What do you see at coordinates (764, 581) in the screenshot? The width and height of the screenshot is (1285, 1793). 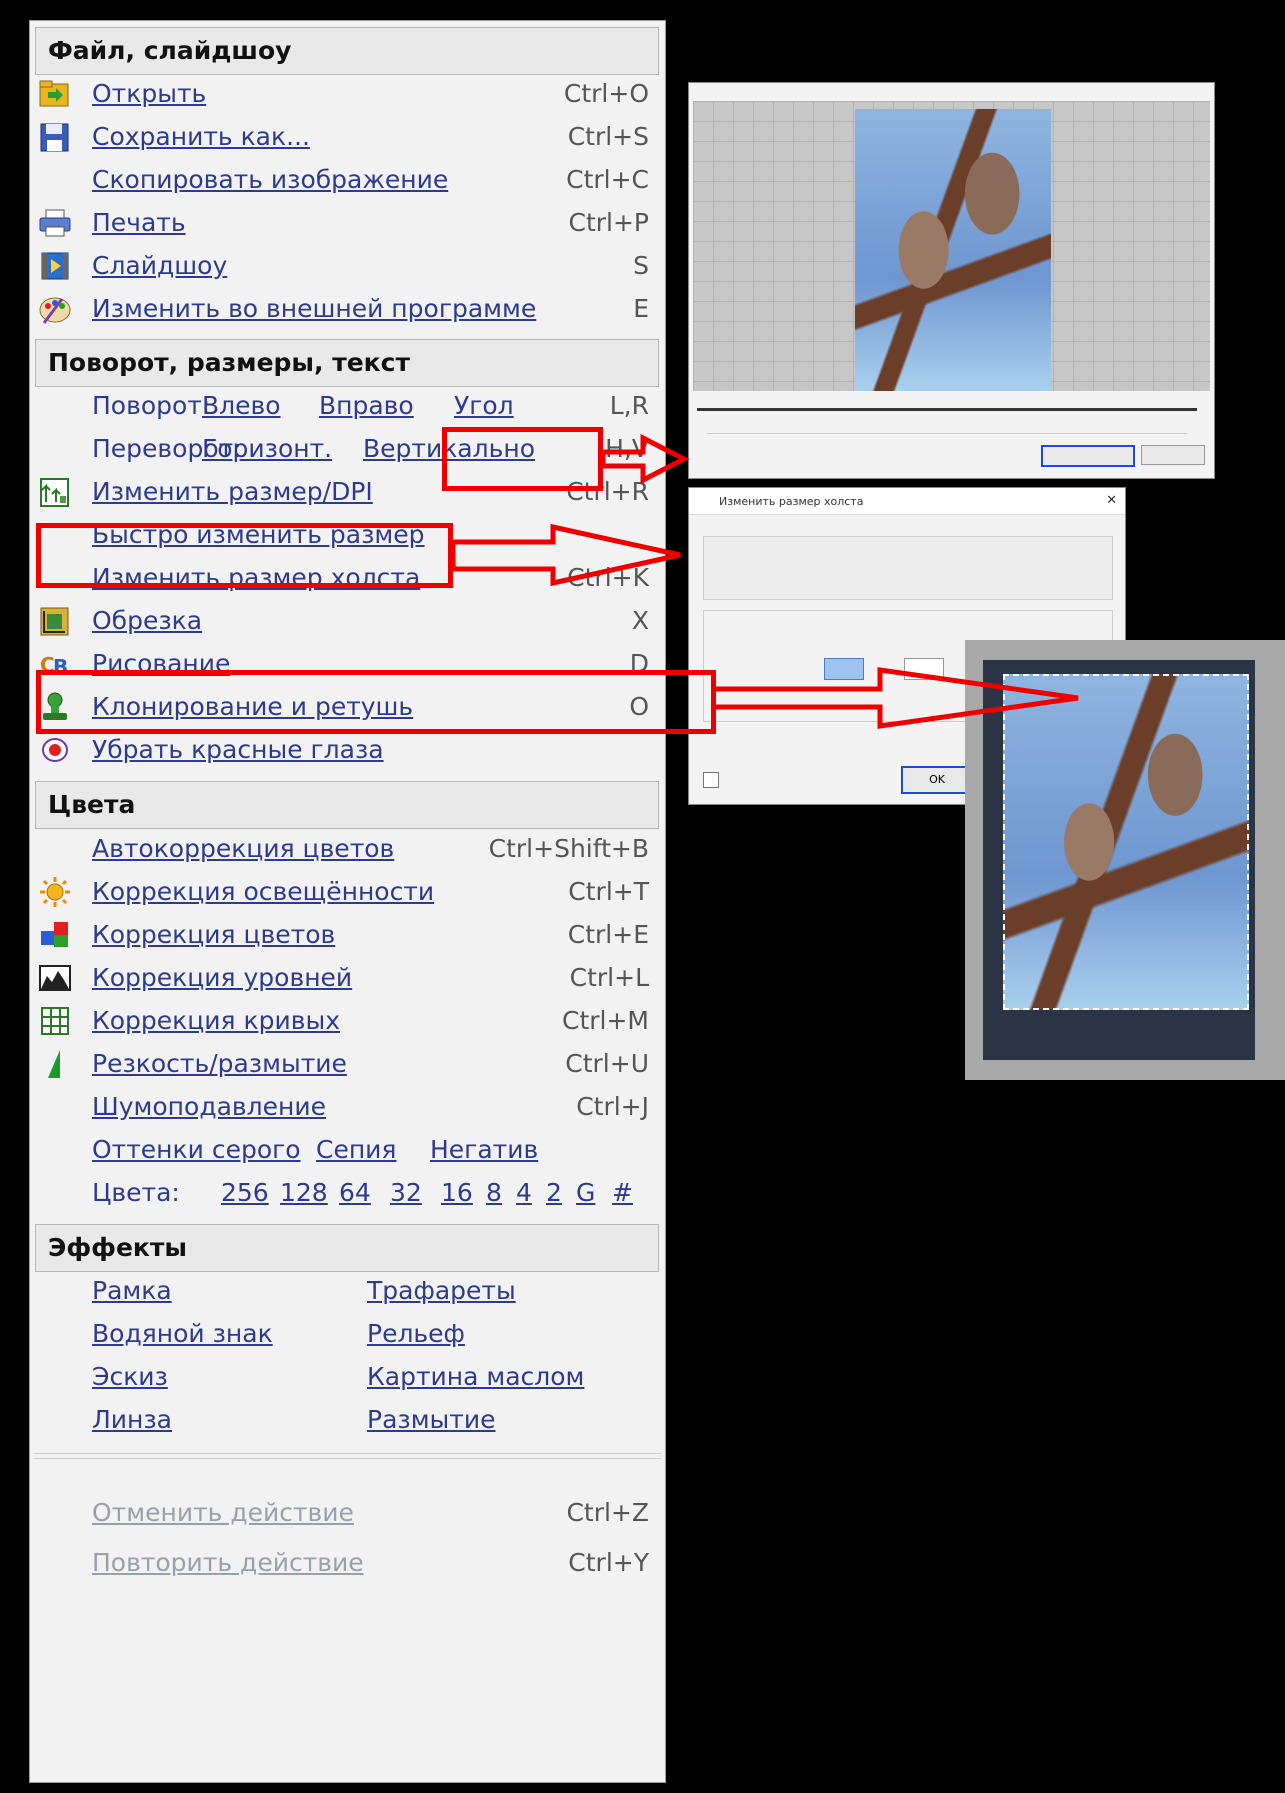 I see `annotation-arrows` at bounding box center [764, 581].